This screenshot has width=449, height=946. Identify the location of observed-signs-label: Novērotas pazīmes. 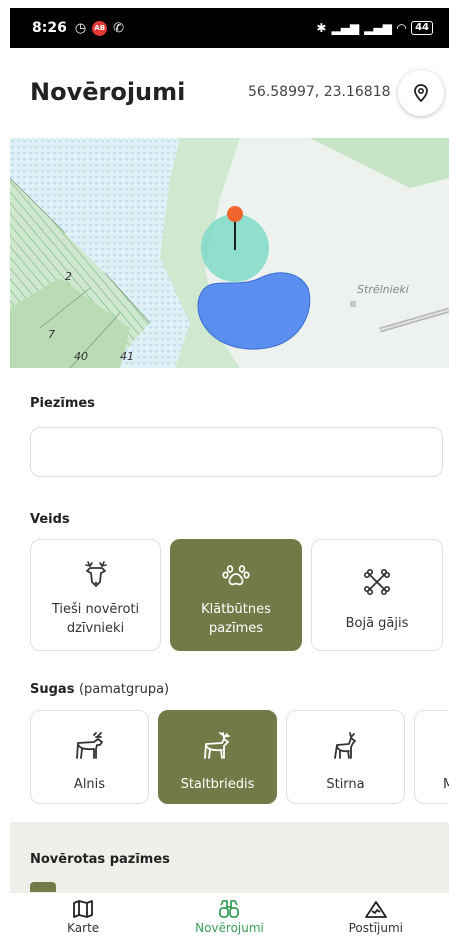
(100, 859).